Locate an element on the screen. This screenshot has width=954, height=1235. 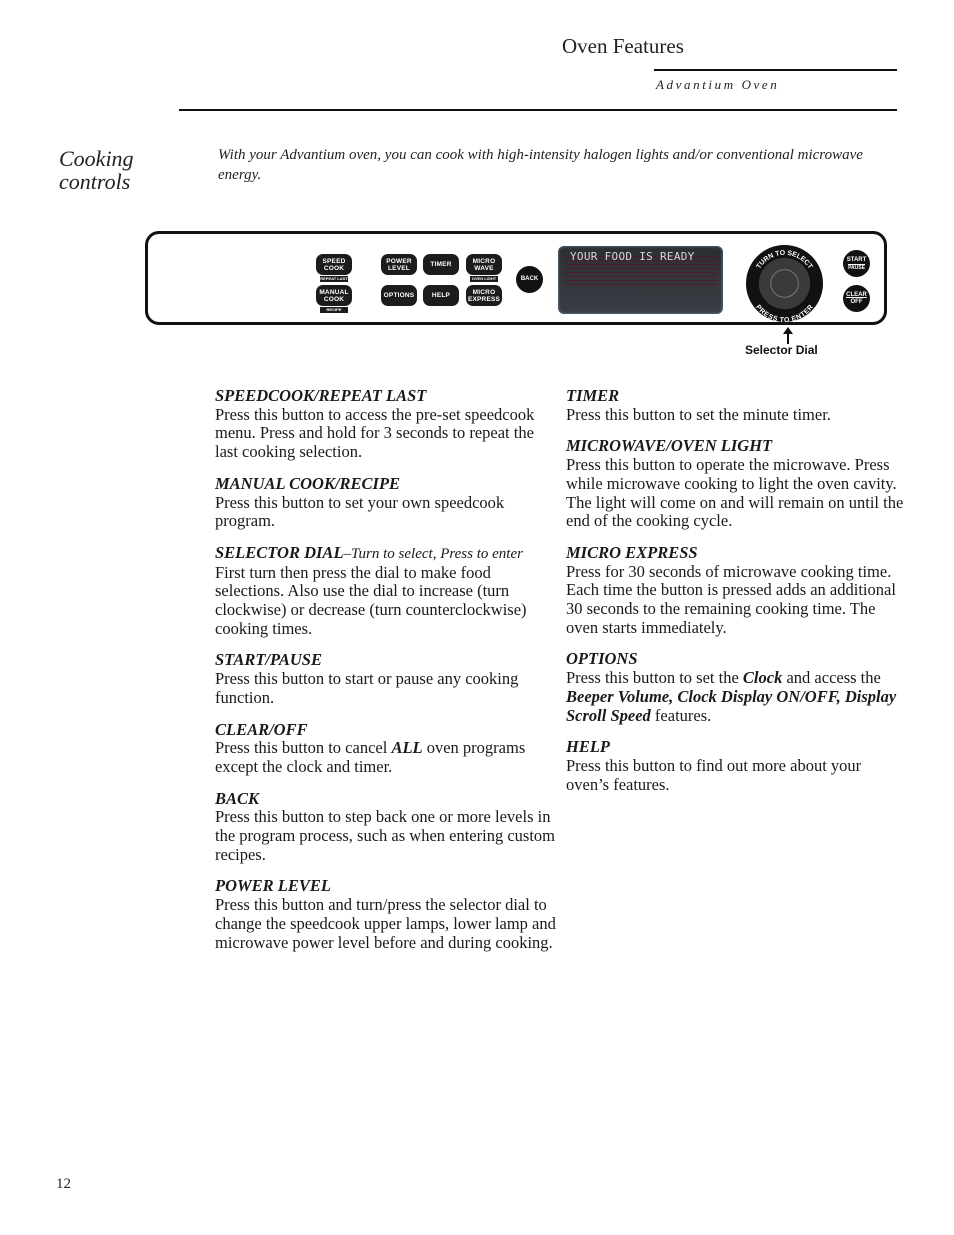
description-heading: CLEAR/OFF is located at coordinates (261, 729).